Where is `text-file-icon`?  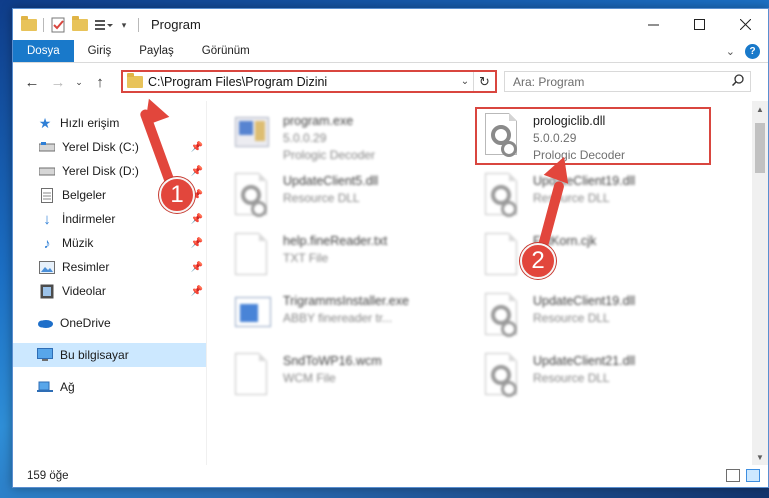 text-file-icon is located at coordinates (251, 254).